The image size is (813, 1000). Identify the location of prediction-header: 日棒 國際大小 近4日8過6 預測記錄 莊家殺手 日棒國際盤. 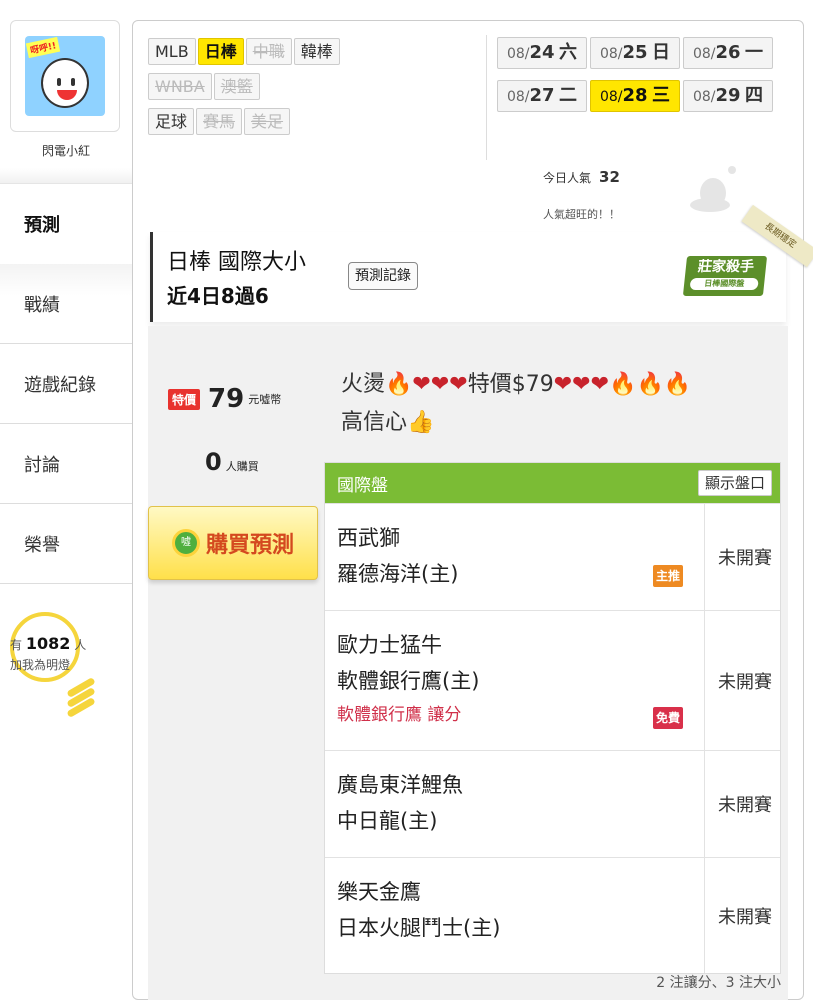
(468, 277).